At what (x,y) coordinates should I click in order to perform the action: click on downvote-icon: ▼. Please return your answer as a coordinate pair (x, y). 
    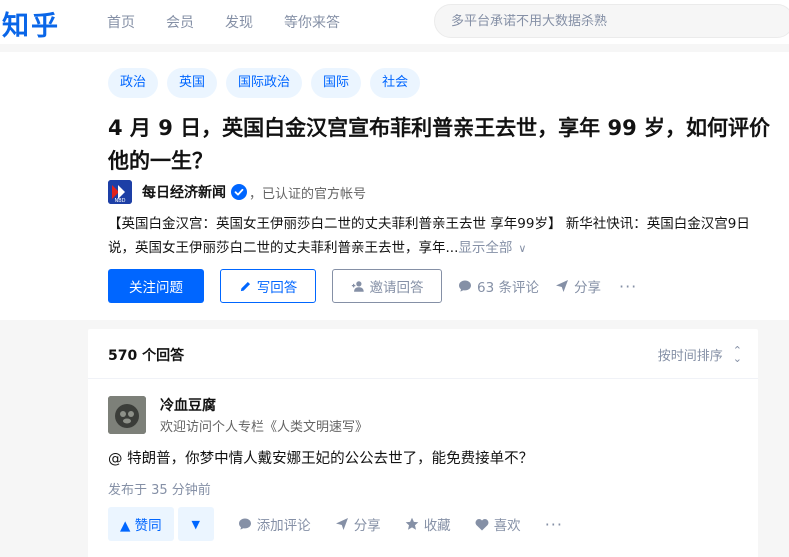
    Looking at the image, I should click on (195, 524).